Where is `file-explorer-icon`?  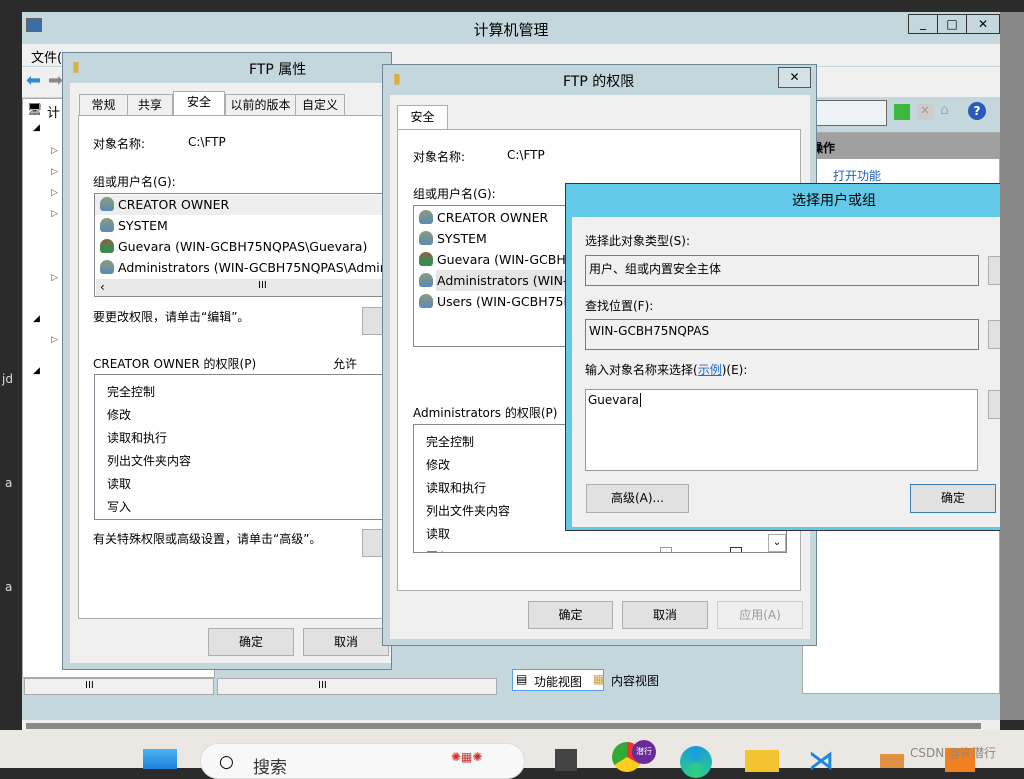
file-explorer-icon is located at coordinates (762, 761).